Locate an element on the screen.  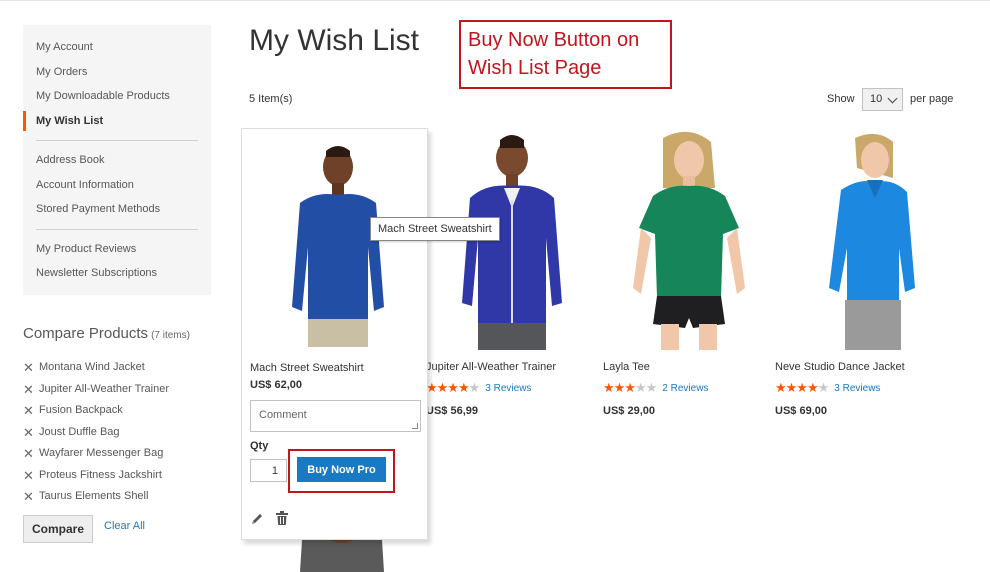
annotation-callout: Buy Now Button on Wish List Page is located at coordinates (565, 54).